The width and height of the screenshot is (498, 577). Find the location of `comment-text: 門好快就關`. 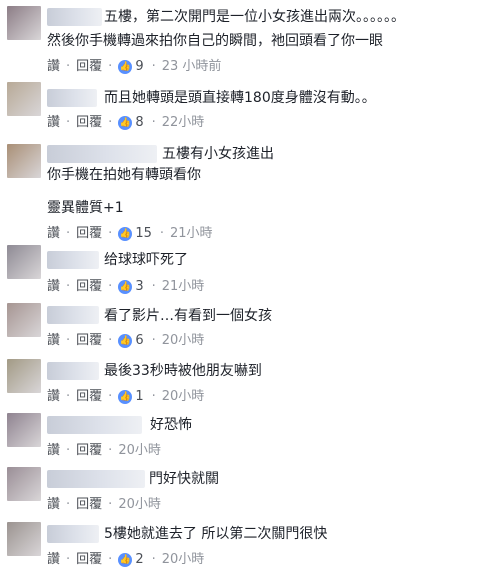

comment-text: 門好快就關 is located at coordinates (184, 479).